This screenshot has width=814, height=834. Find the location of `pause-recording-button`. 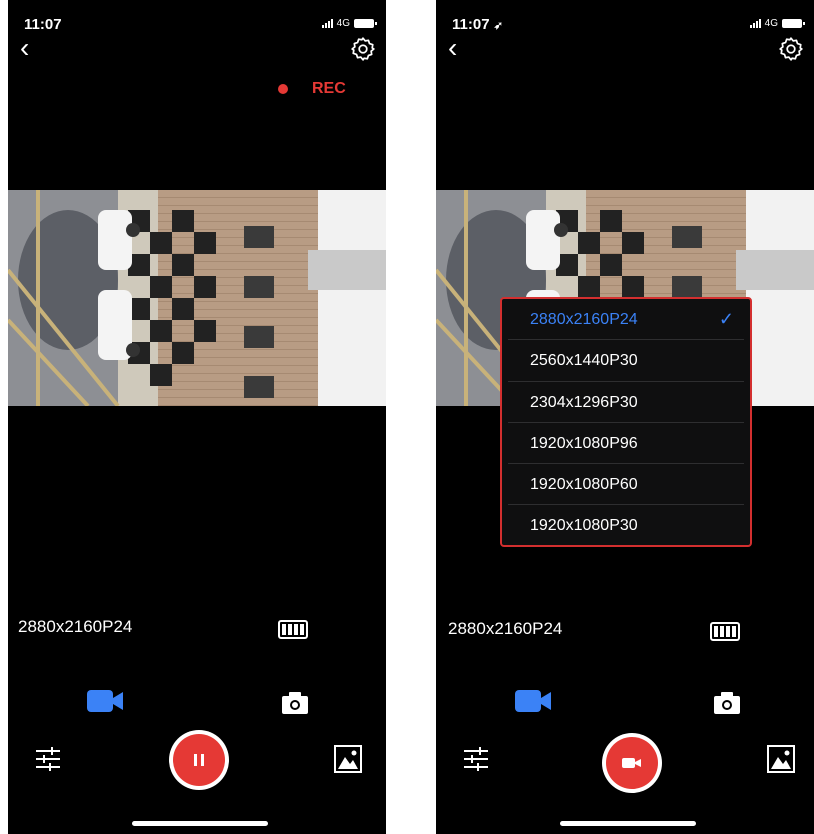

pause-recording-button is located at coordinates (199, 760).